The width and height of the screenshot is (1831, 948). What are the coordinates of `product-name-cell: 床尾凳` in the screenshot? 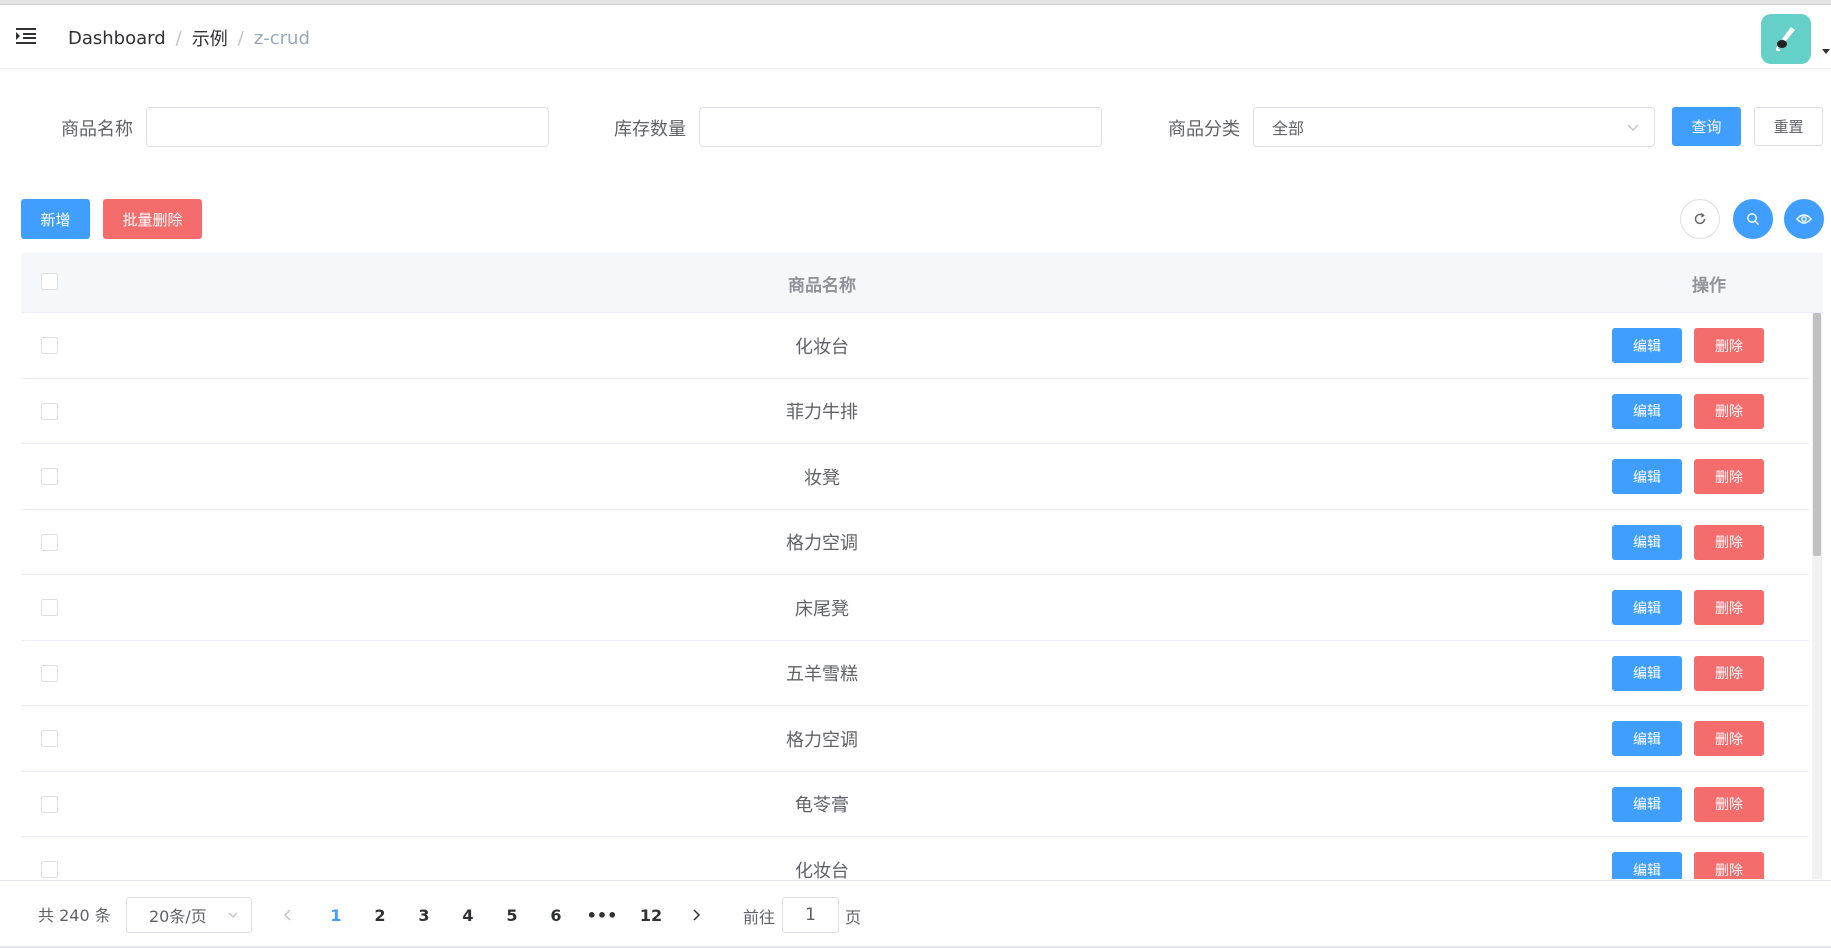 It's located at (822, 609).